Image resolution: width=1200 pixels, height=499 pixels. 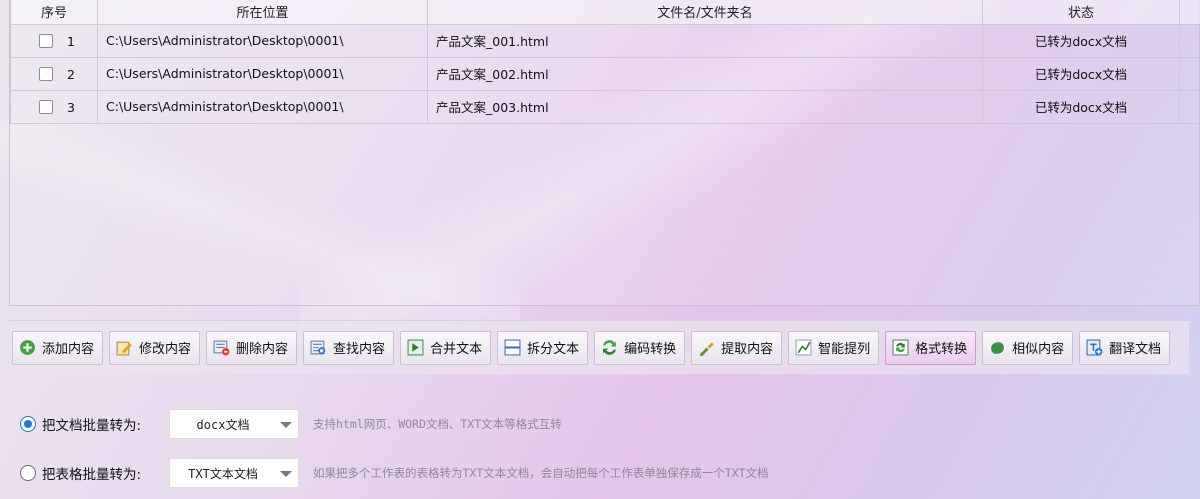 What do you see at coordinates (68, 349) in the screenshot?
I see `add-content-label: 添加内容` at bounding box center [68, 349].